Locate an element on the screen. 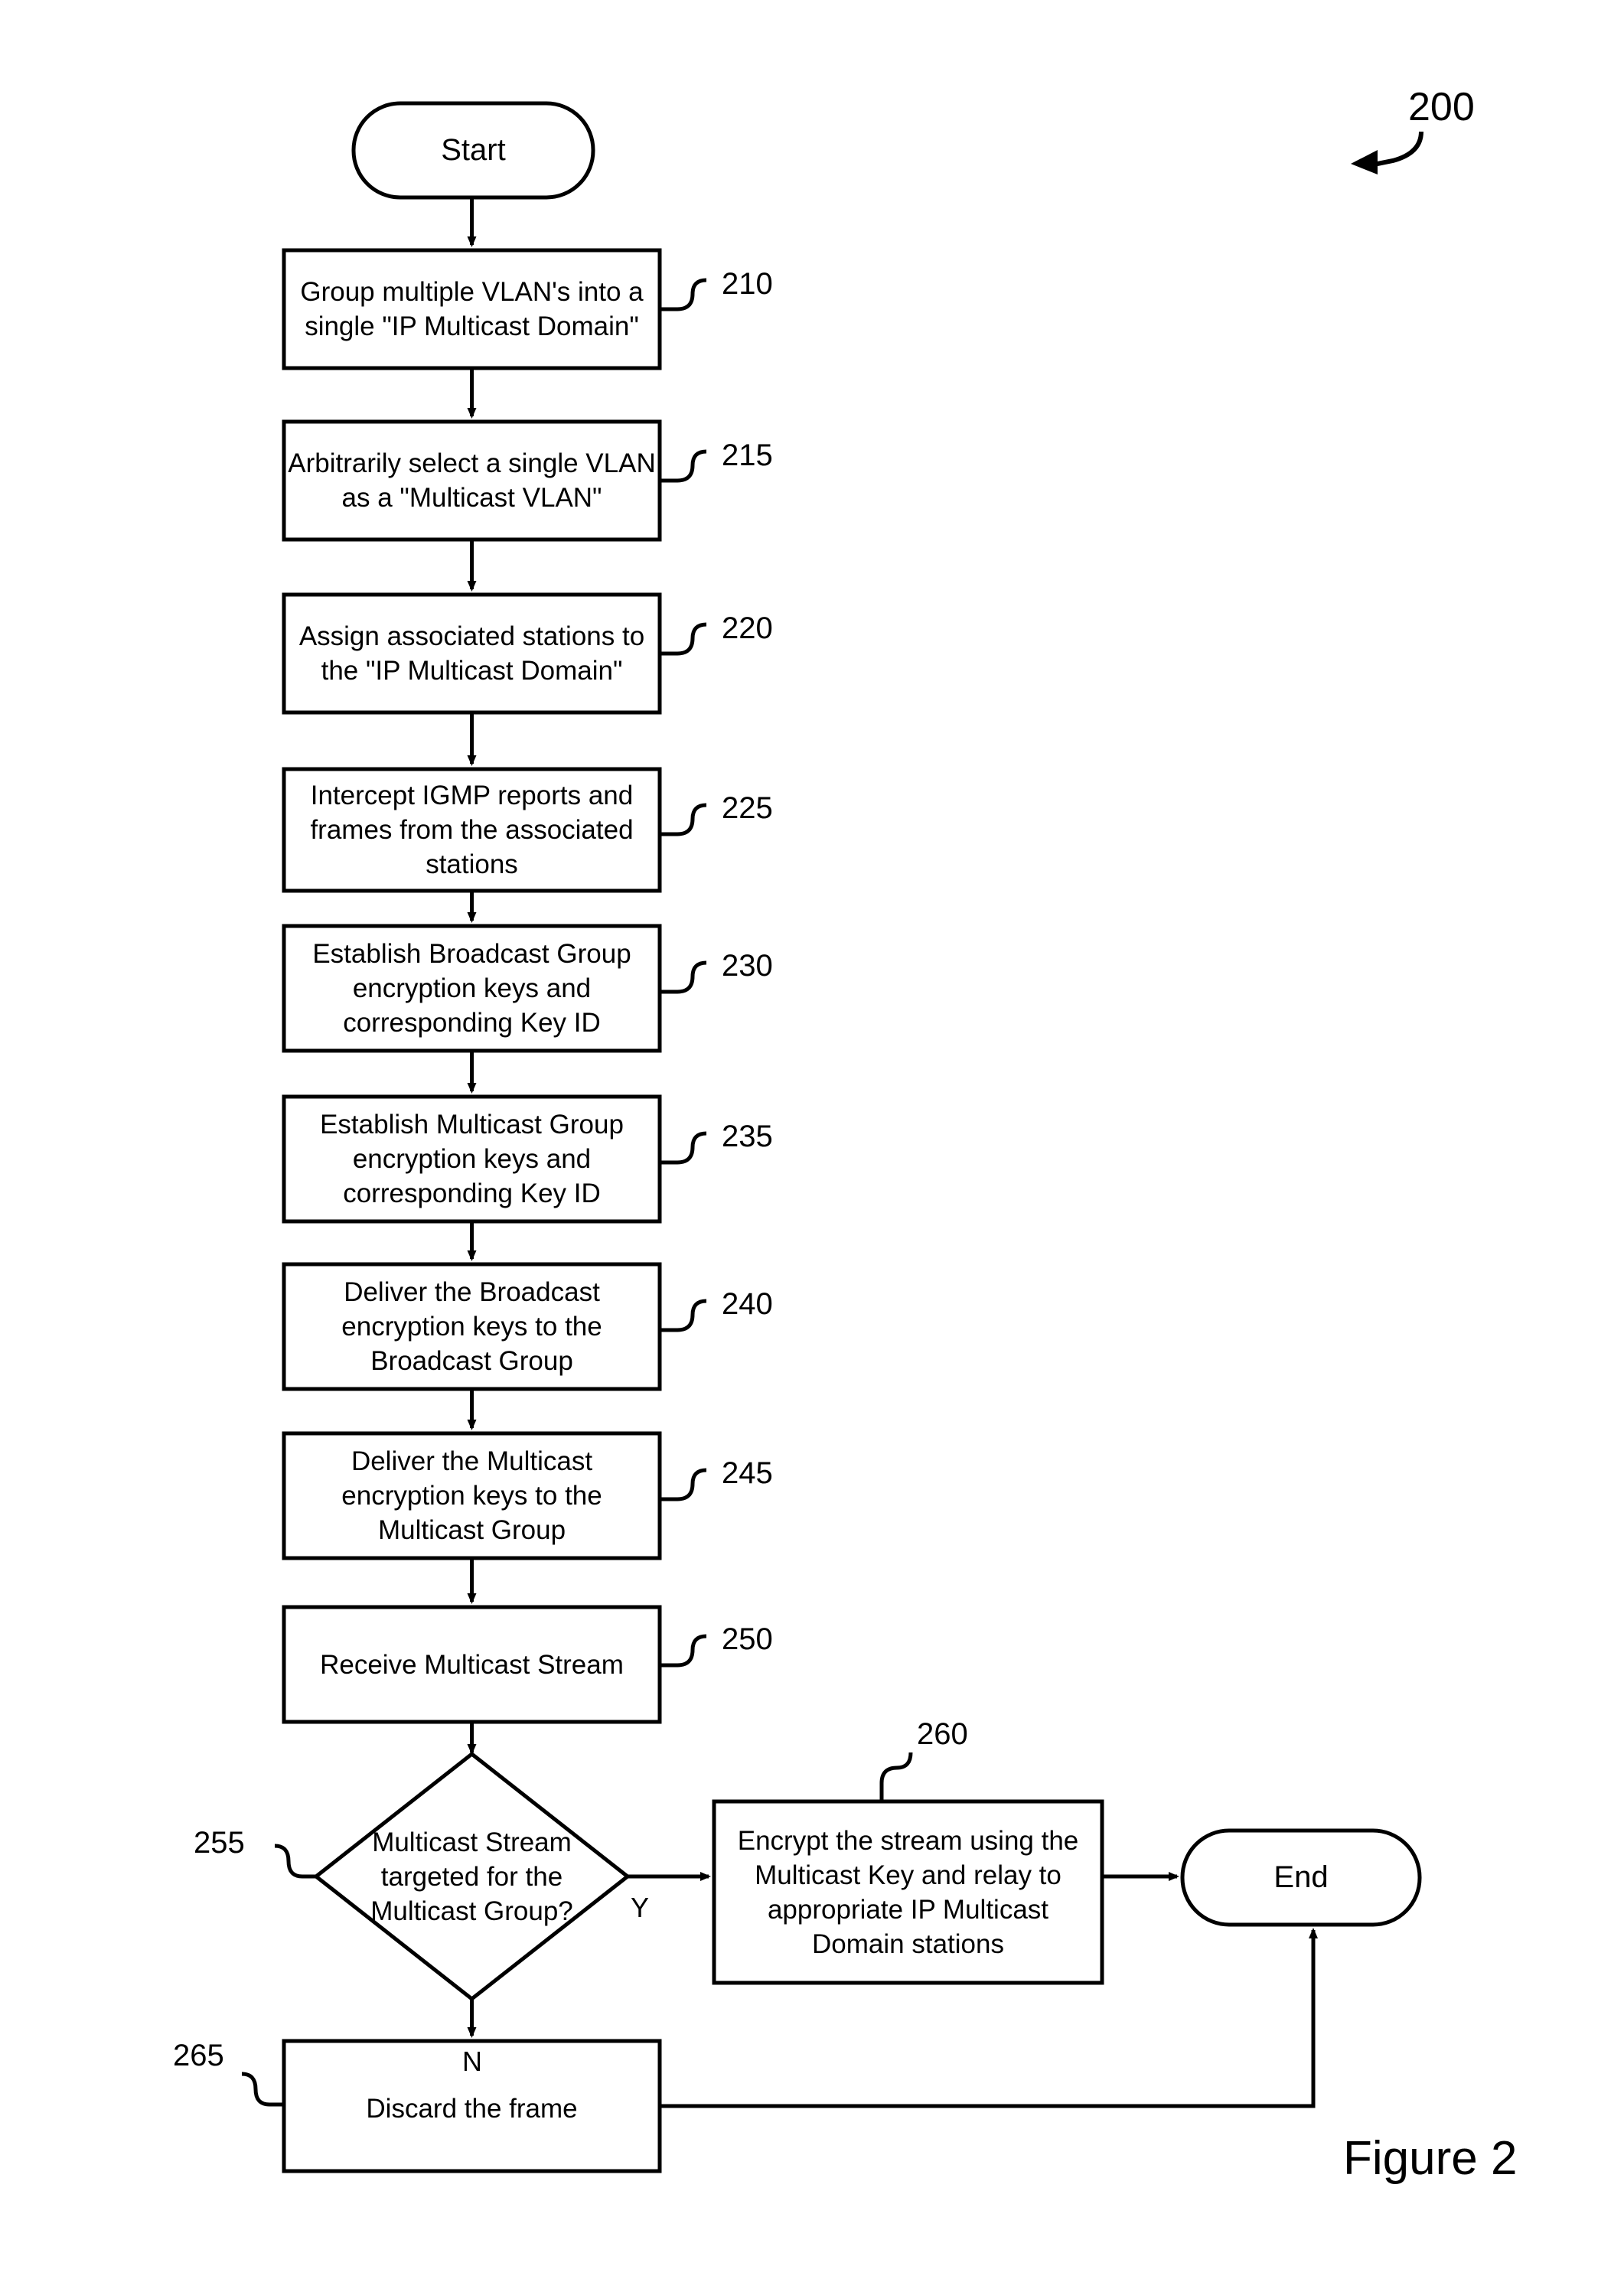 This screenshot has height=2292, width=1624. start-terminal-shape is located at coordinates (473, 150).